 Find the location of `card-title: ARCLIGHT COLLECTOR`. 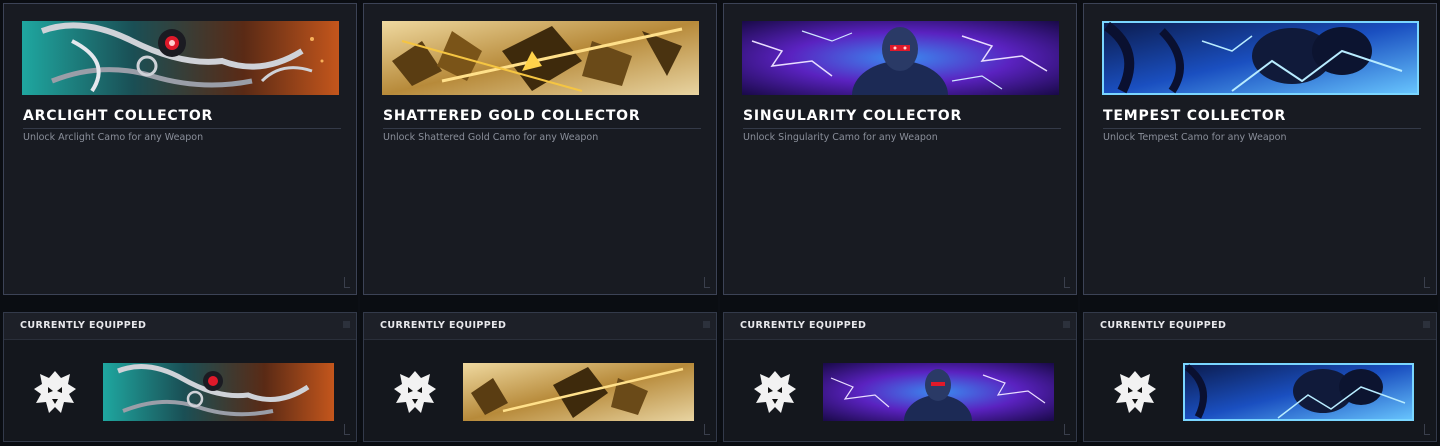

card-title: ARCLIGHT COLLECTOR is located at coordinates (182, 118).